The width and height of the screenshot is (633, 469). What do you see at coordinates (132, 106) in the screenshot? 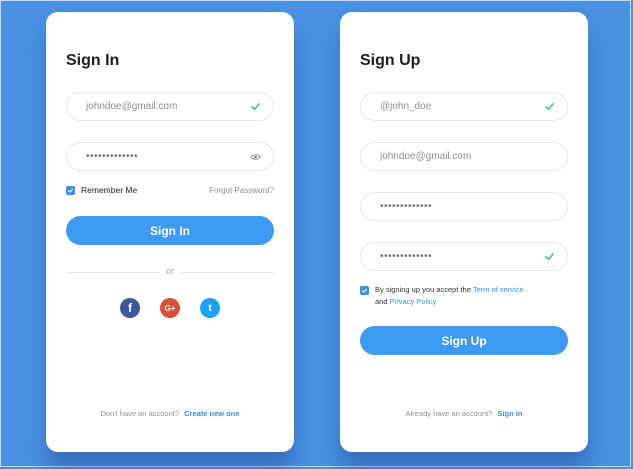
I see `sign-in-email-value: johndoe@gmail.com` at bounding box center [132, 106].